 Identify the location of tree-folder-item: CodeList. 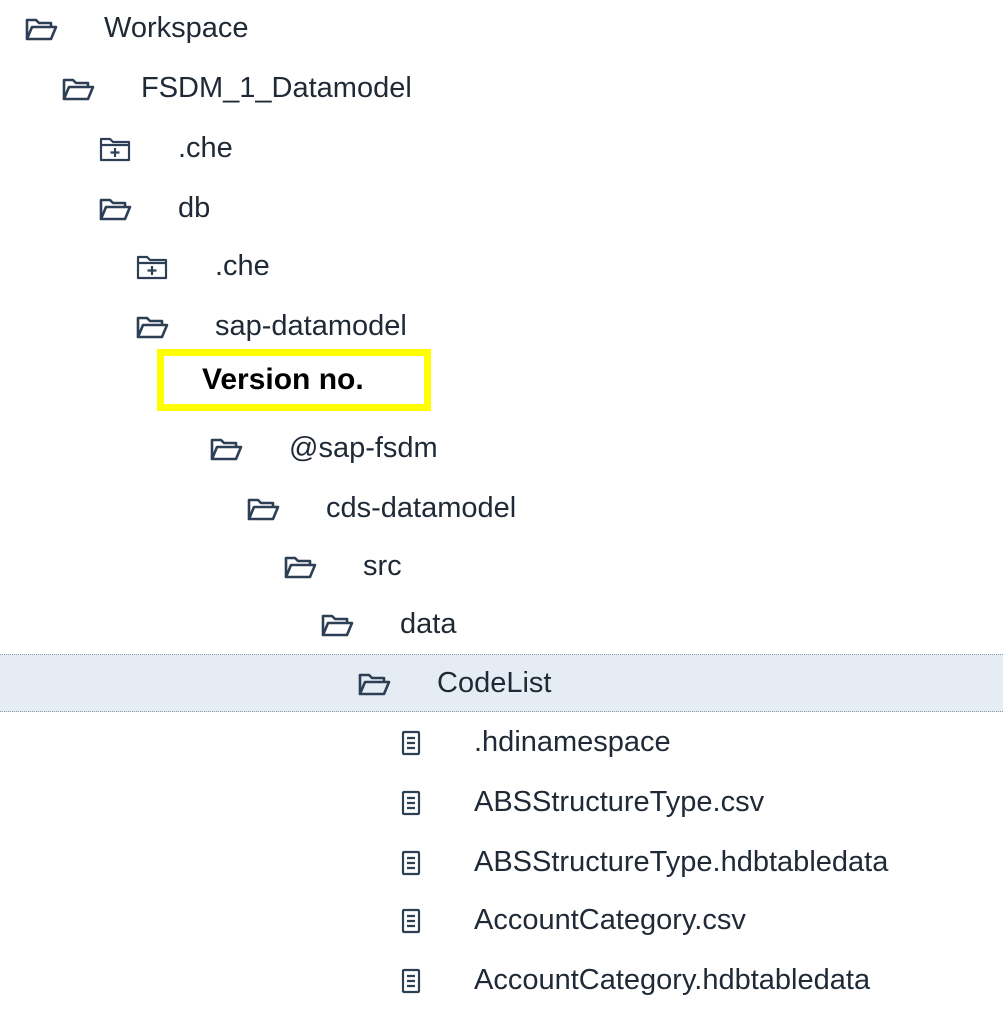
(501, 683).